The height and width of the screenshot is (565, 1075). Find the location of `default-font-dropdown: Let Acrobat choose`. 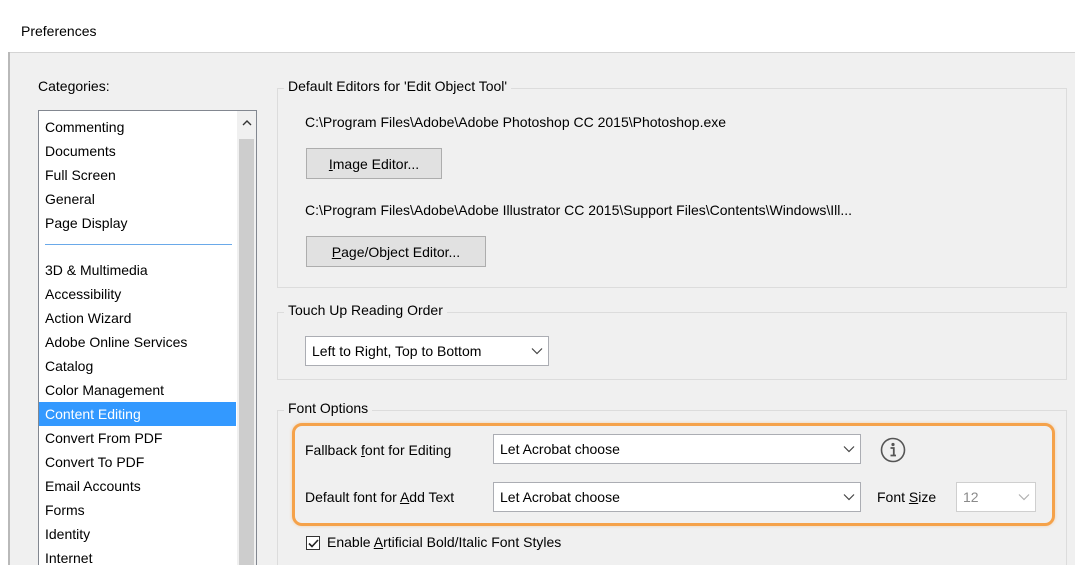

default-font-dropdown: Let Acrobat choose is located at coordinates (677, 497).